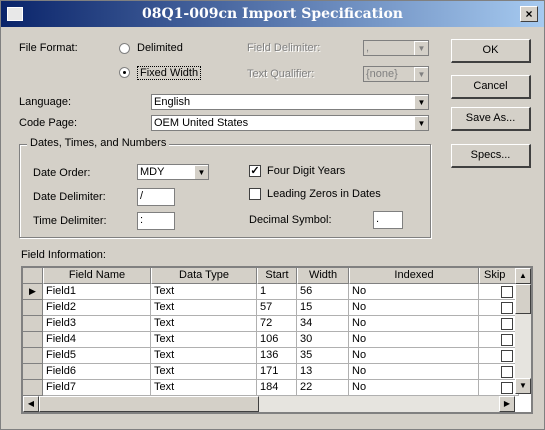 This screenshot has height=430, width=545. Describe the element at coordinates (323, 324) in the screenshot. I see `cell-width: 34` at that location.